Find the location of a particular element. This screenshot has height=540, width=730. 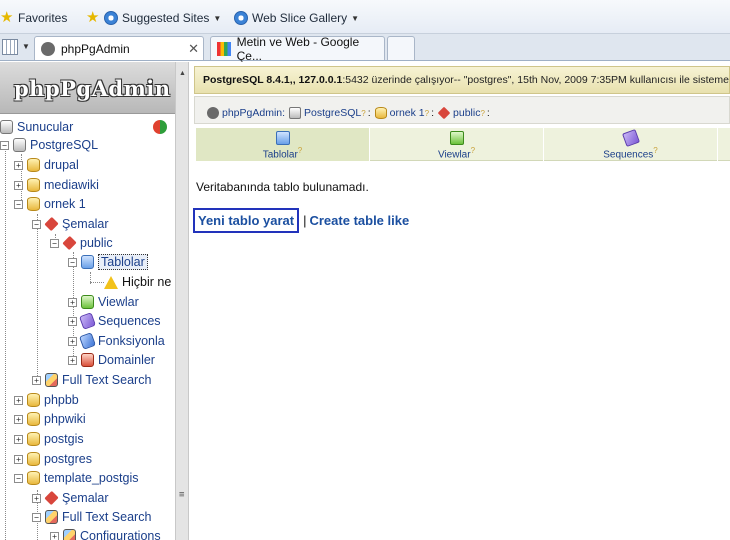

tree-label: Sequences is located at coordinates (129, 321).